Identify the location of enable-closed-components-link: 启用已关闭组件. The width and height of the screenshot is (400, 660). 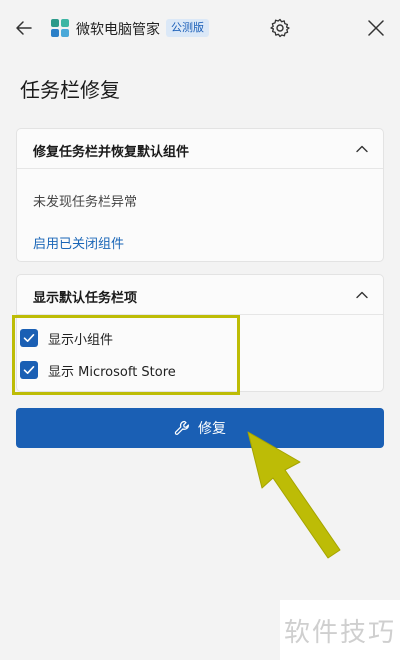
(78, 242).